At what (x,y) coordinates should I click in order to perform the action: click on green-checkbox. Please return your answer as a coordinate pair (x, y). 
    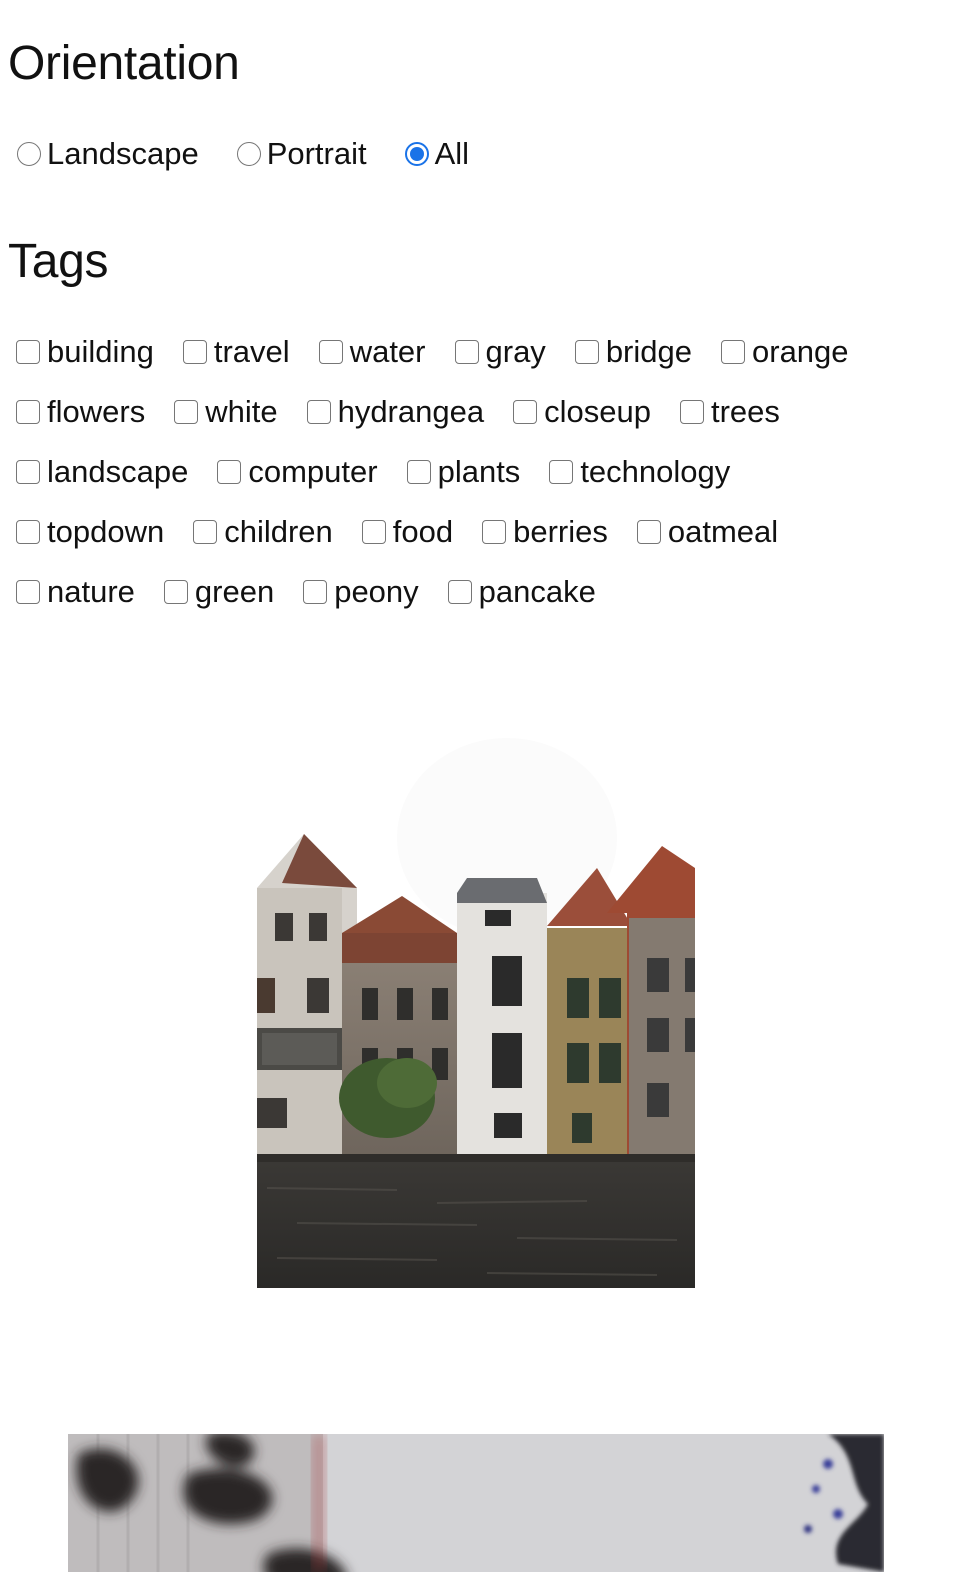
    Looking at the image, I should click on (175, 592).